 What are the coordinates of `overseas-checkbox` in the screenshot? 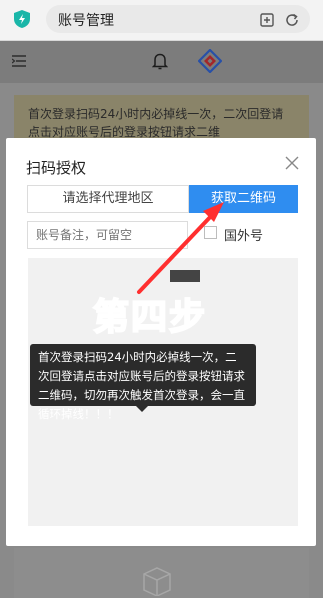 It's located at (210, 232).